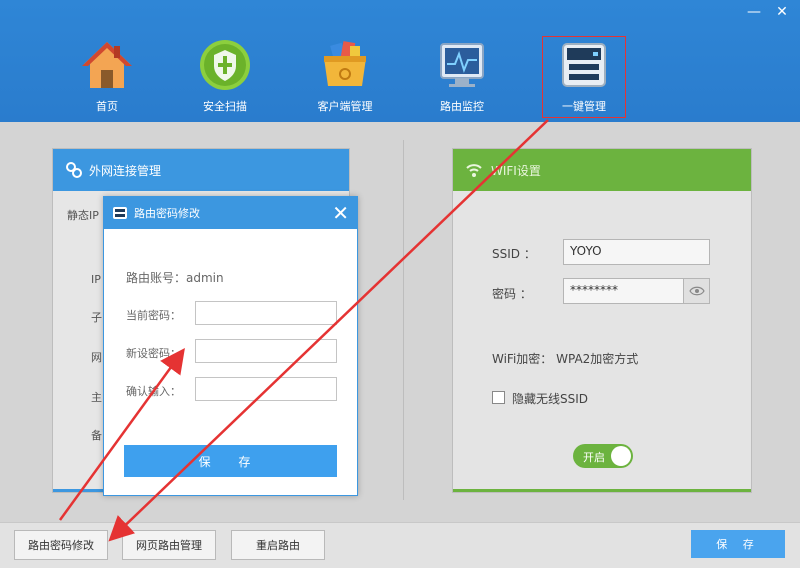  Describe the element at coordinates (96, 397) in the screenshot. I see `field-stub: 主` at that location.